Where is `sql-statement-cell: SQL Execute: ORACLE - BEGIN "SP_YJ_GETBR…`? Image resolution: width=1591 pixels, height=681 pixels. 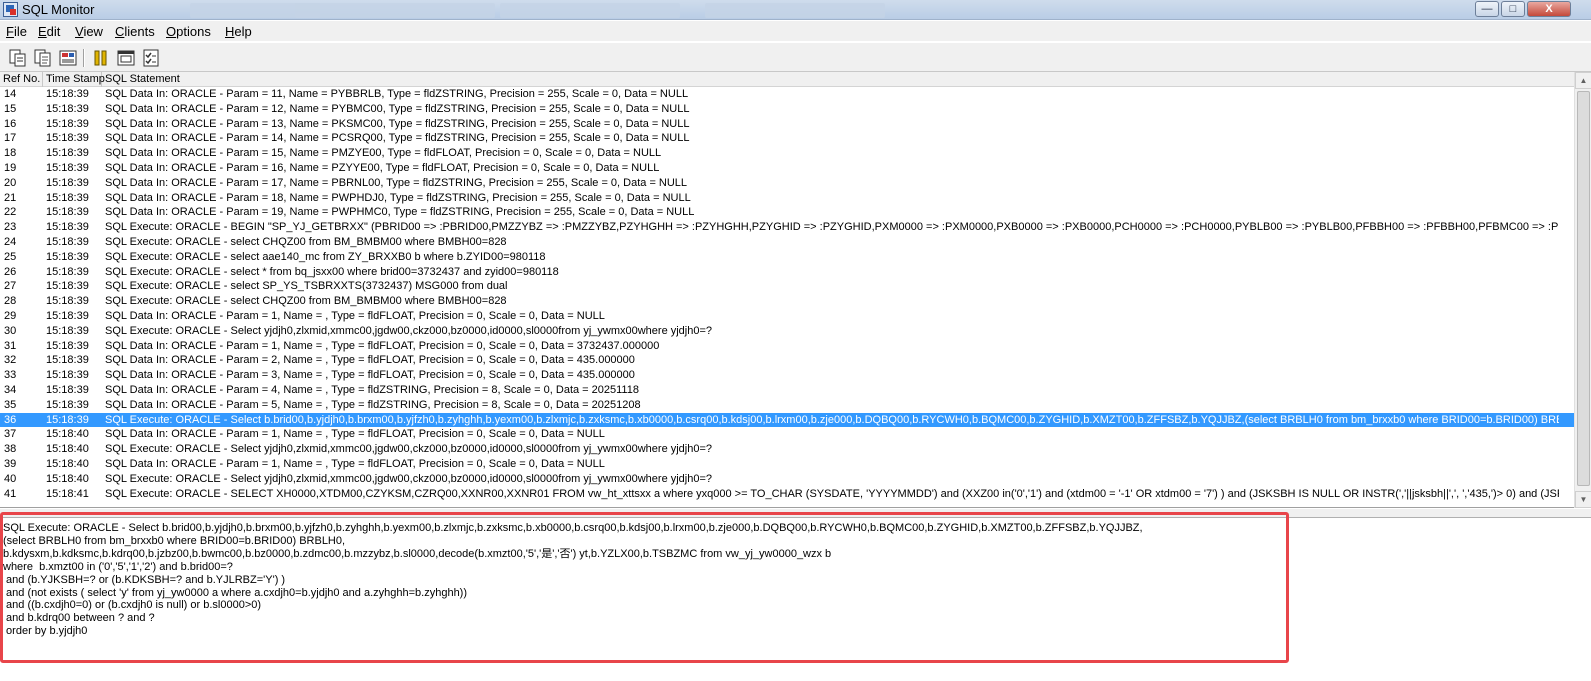 sql-statement-cell: SQL Execute: ORACLE - BEGIN "SP_YJ_GETBR… is located at coordinates (832, 227).